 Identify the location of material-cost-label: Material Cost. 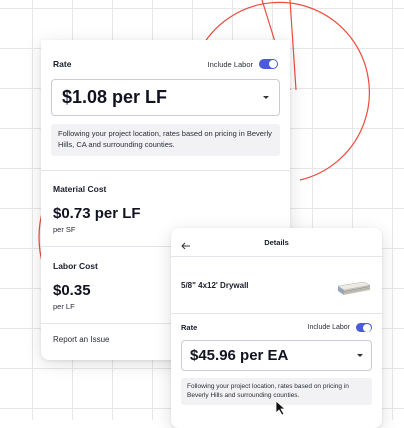
(80, 188).